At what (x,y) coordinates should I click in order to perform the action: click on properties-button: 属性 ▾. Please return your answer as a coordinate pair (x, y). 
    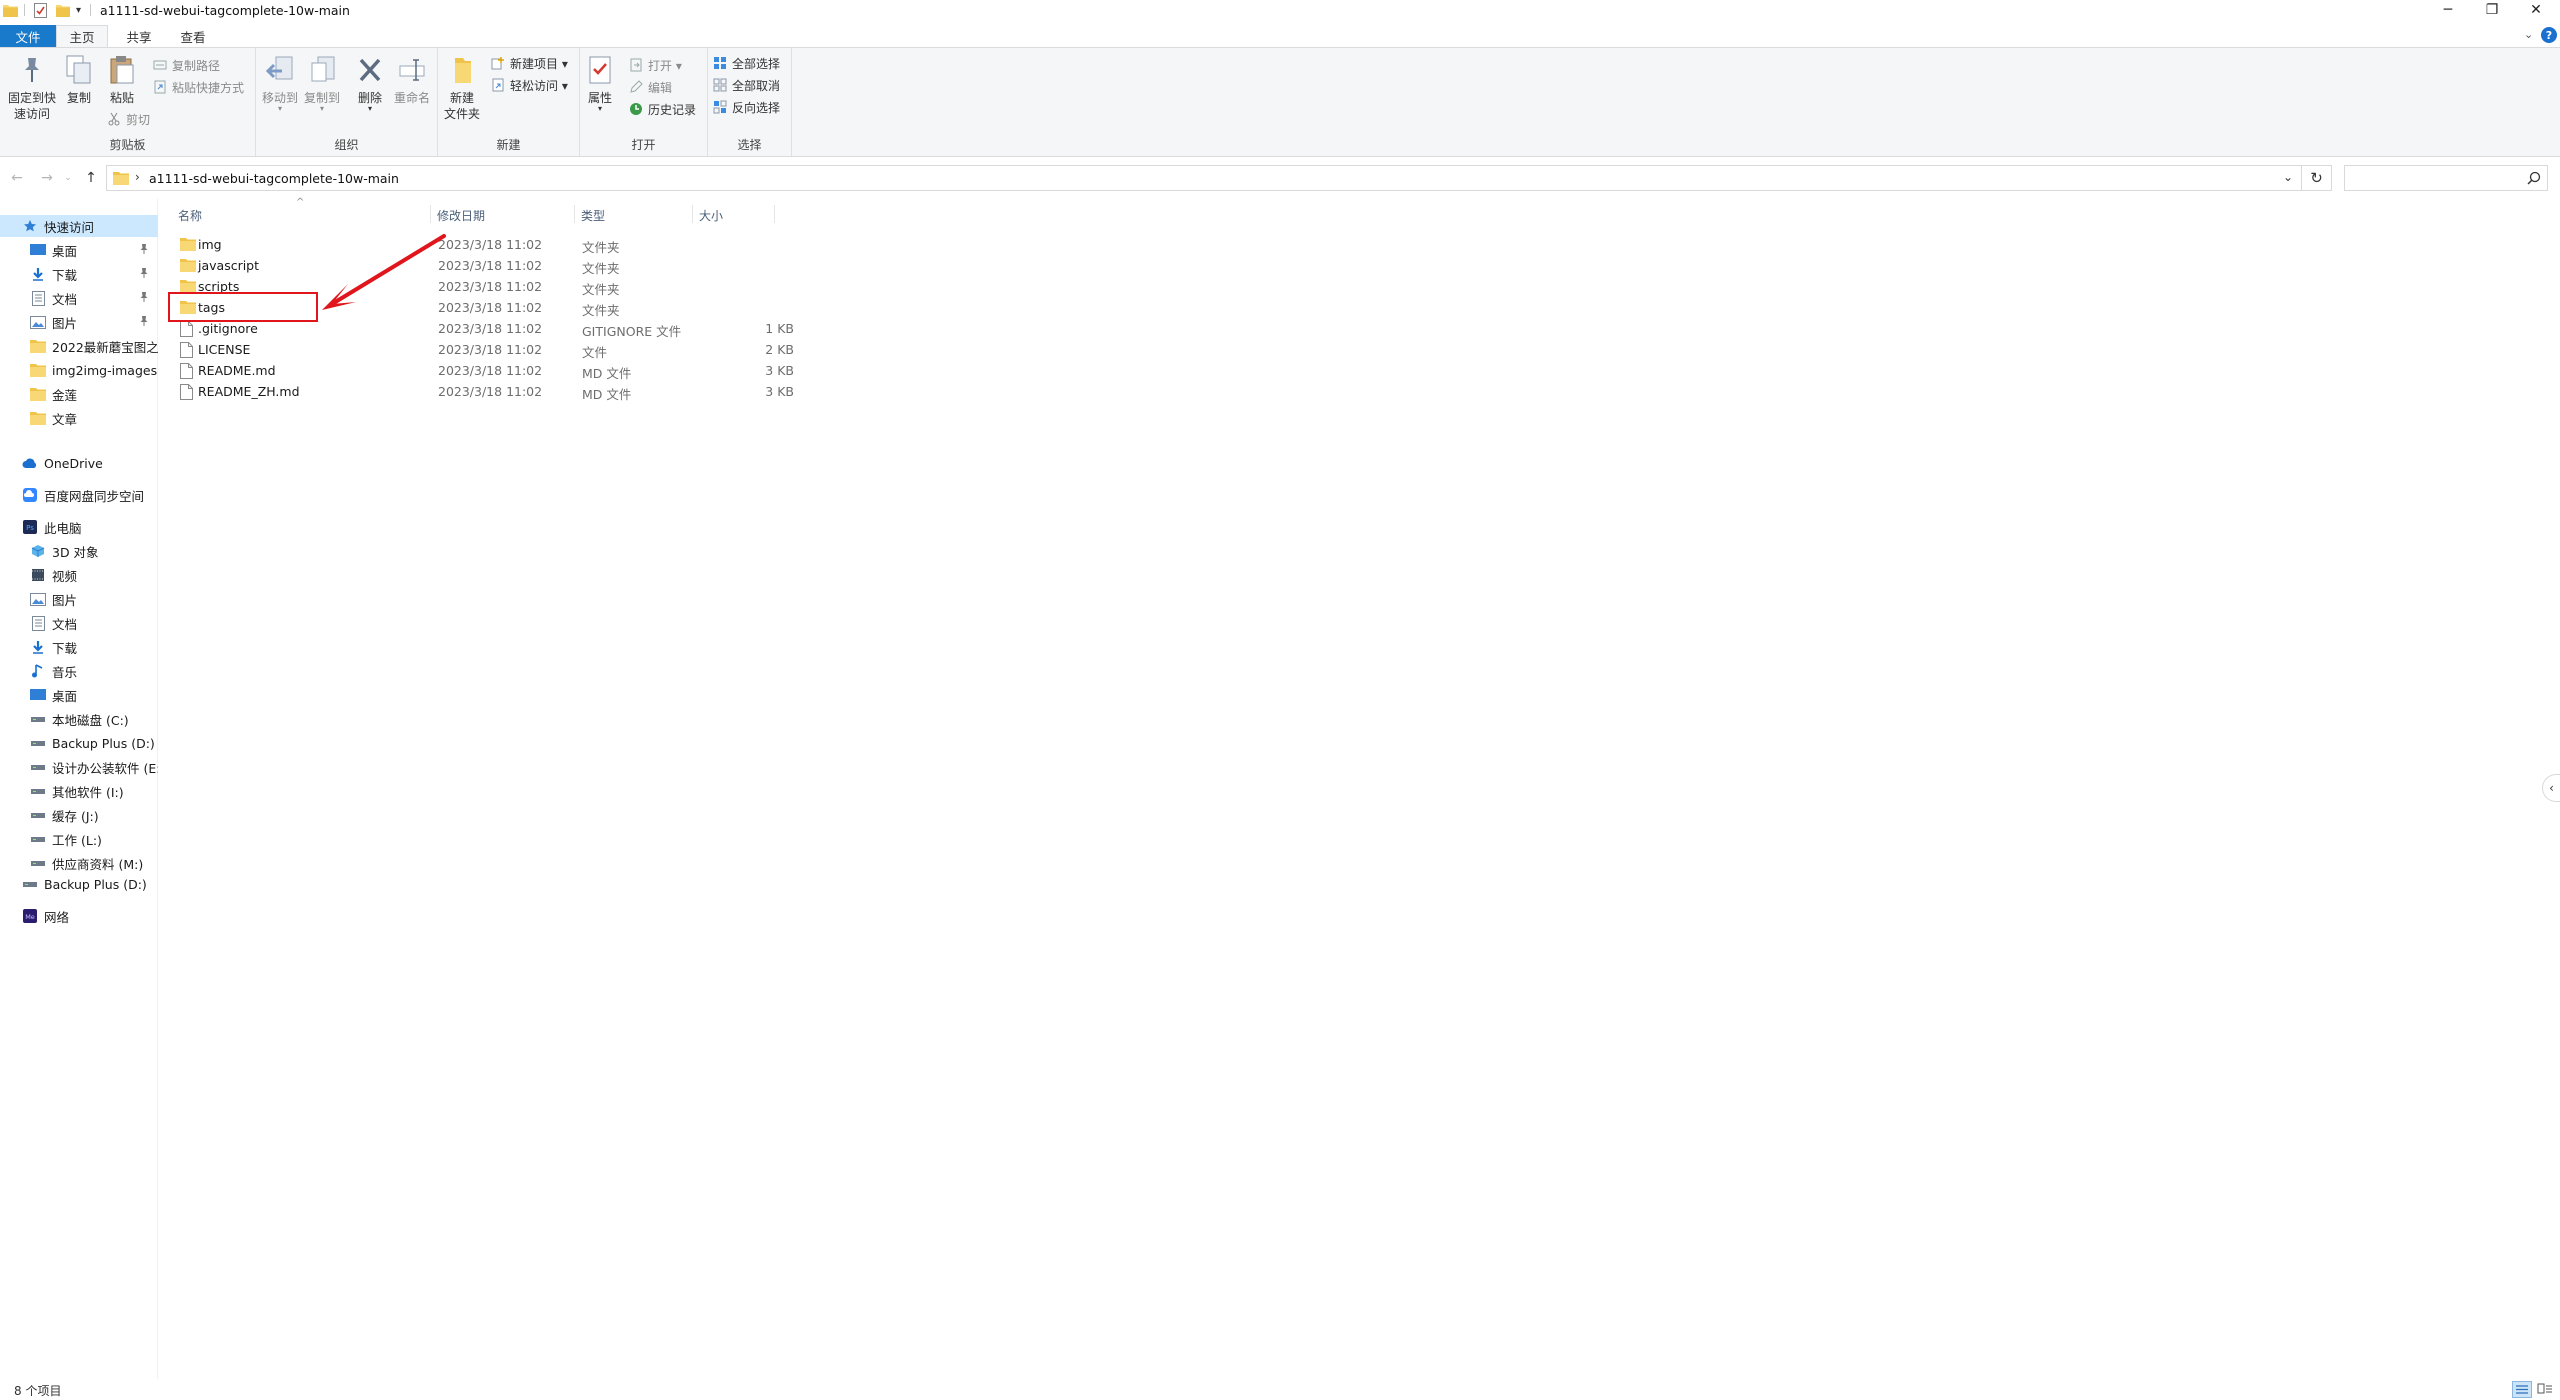
    Looking at the image, I should click on (600, 83).